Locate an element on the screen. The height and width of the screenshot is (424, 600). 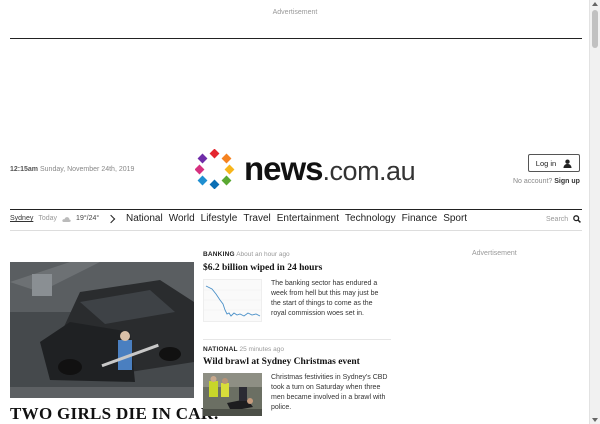
nav-bottom-divider is located at coordinates (296, 230).